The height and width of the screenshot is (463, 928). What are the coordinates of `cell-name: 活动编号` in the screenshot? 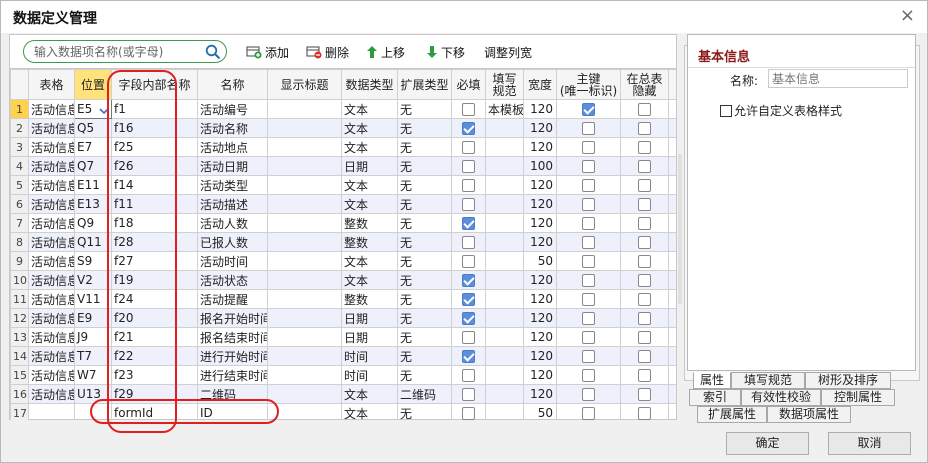 It's located at (232, 109).